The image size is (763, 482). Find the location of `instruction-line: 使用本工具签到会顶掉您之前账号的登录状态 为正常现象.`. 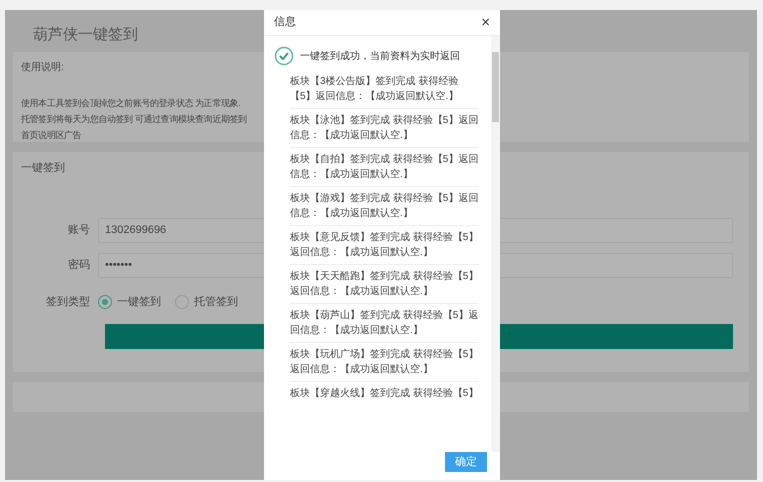

instruction-line: 使用本工具签到会顶掉您之前账号的登录状态 为正常现象. is located at coordinates (130, 103).